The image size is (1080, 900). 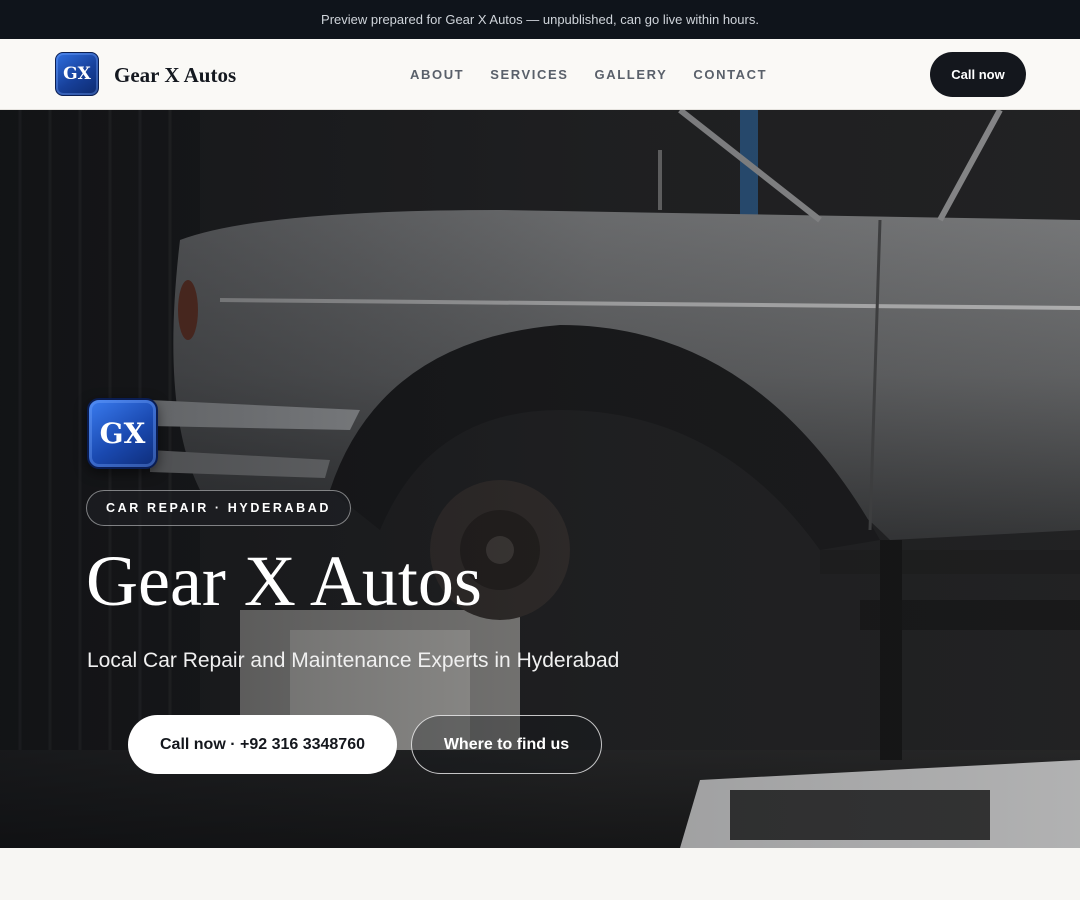 I want to click on nav-link-services: SERVICES, so click(x=529, y=74).